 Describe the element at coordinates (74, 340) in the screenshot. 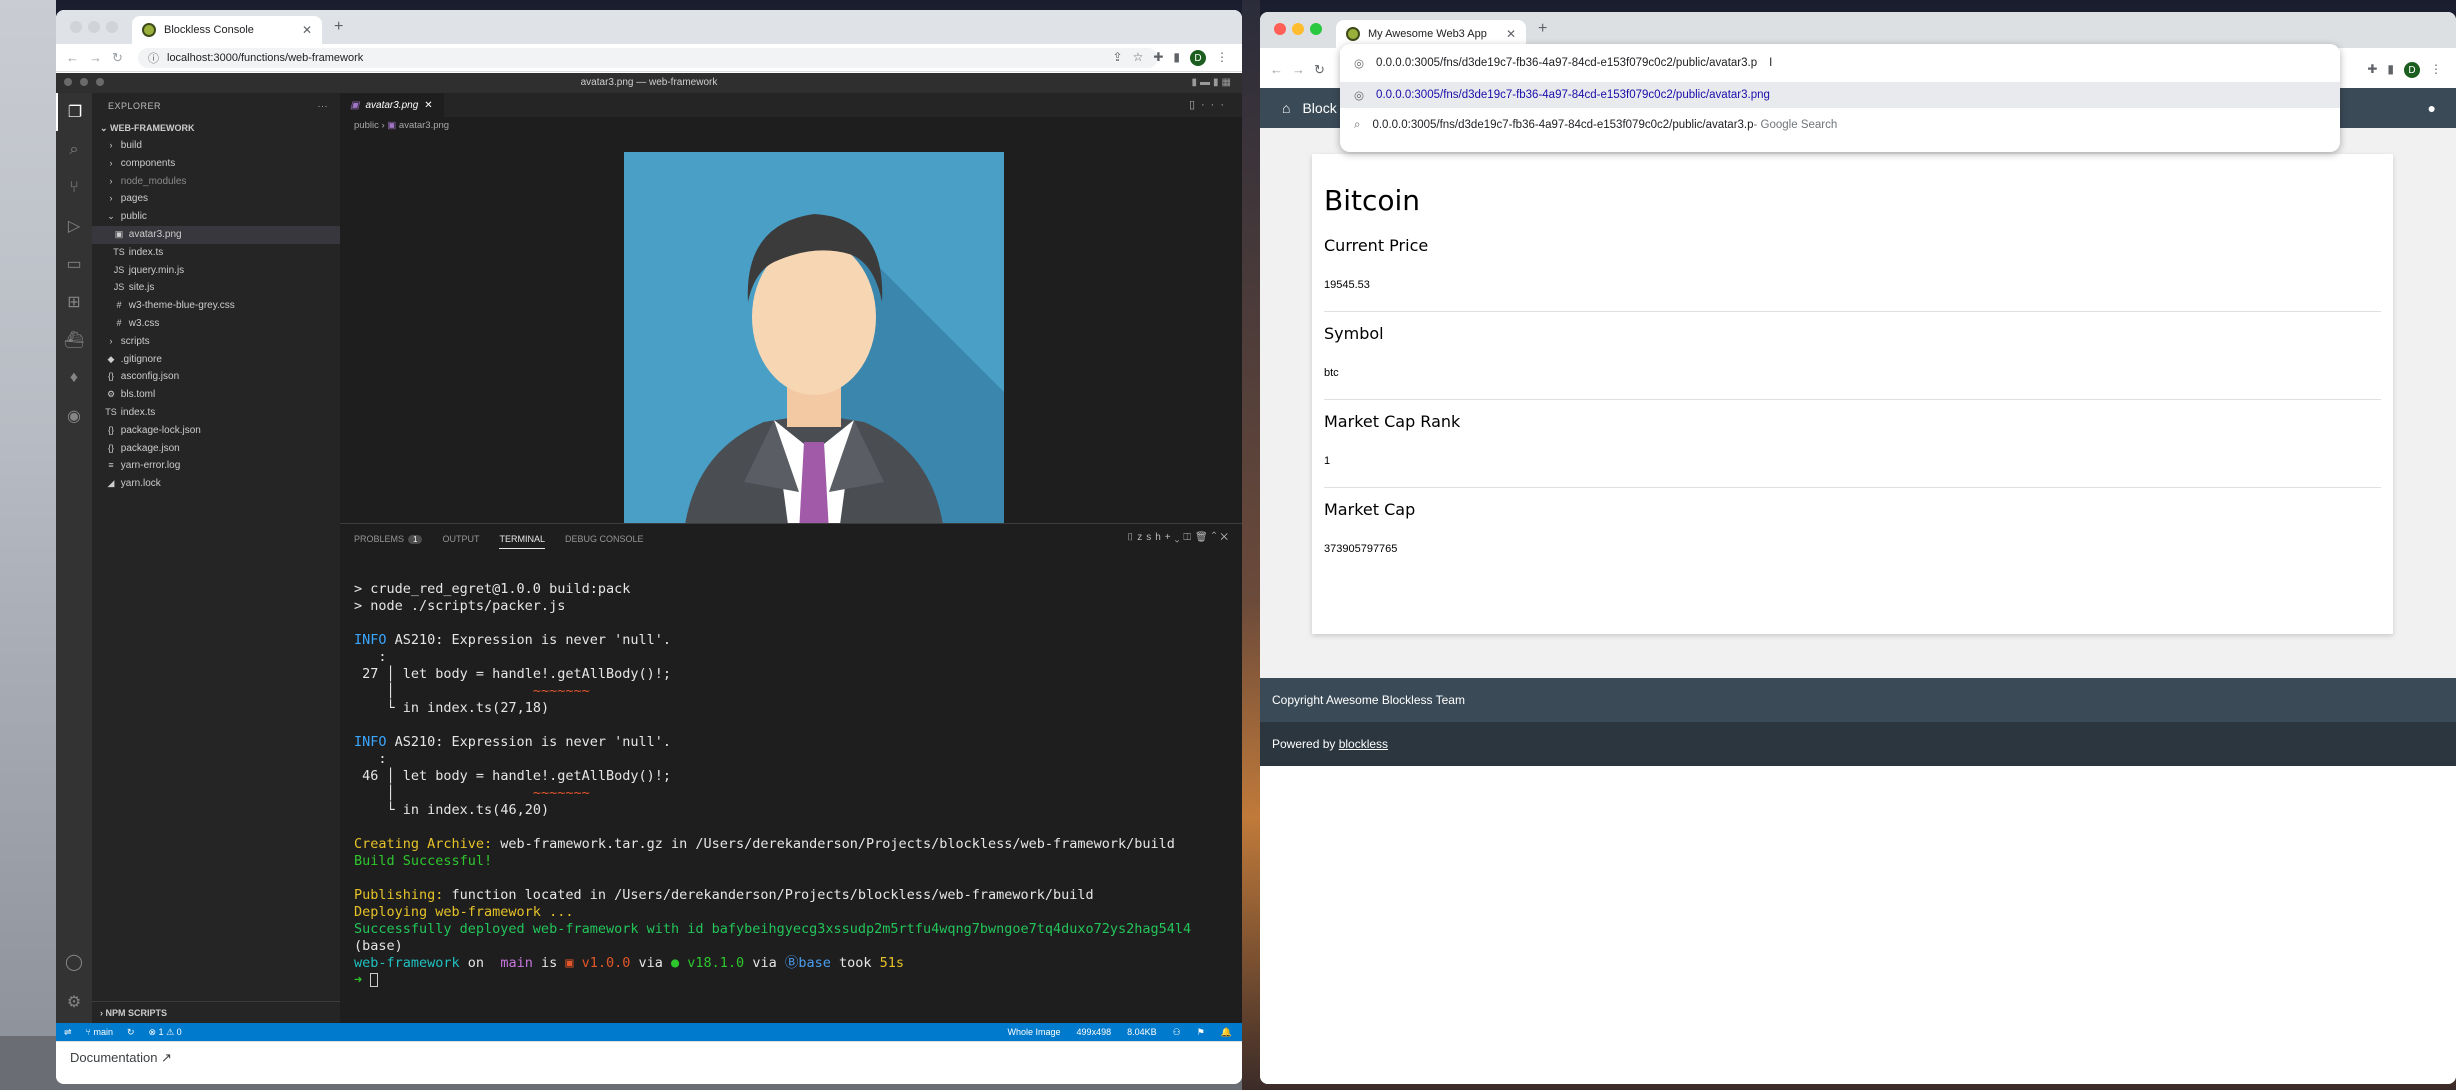

I see `docker-icon: ⛴` at that location.